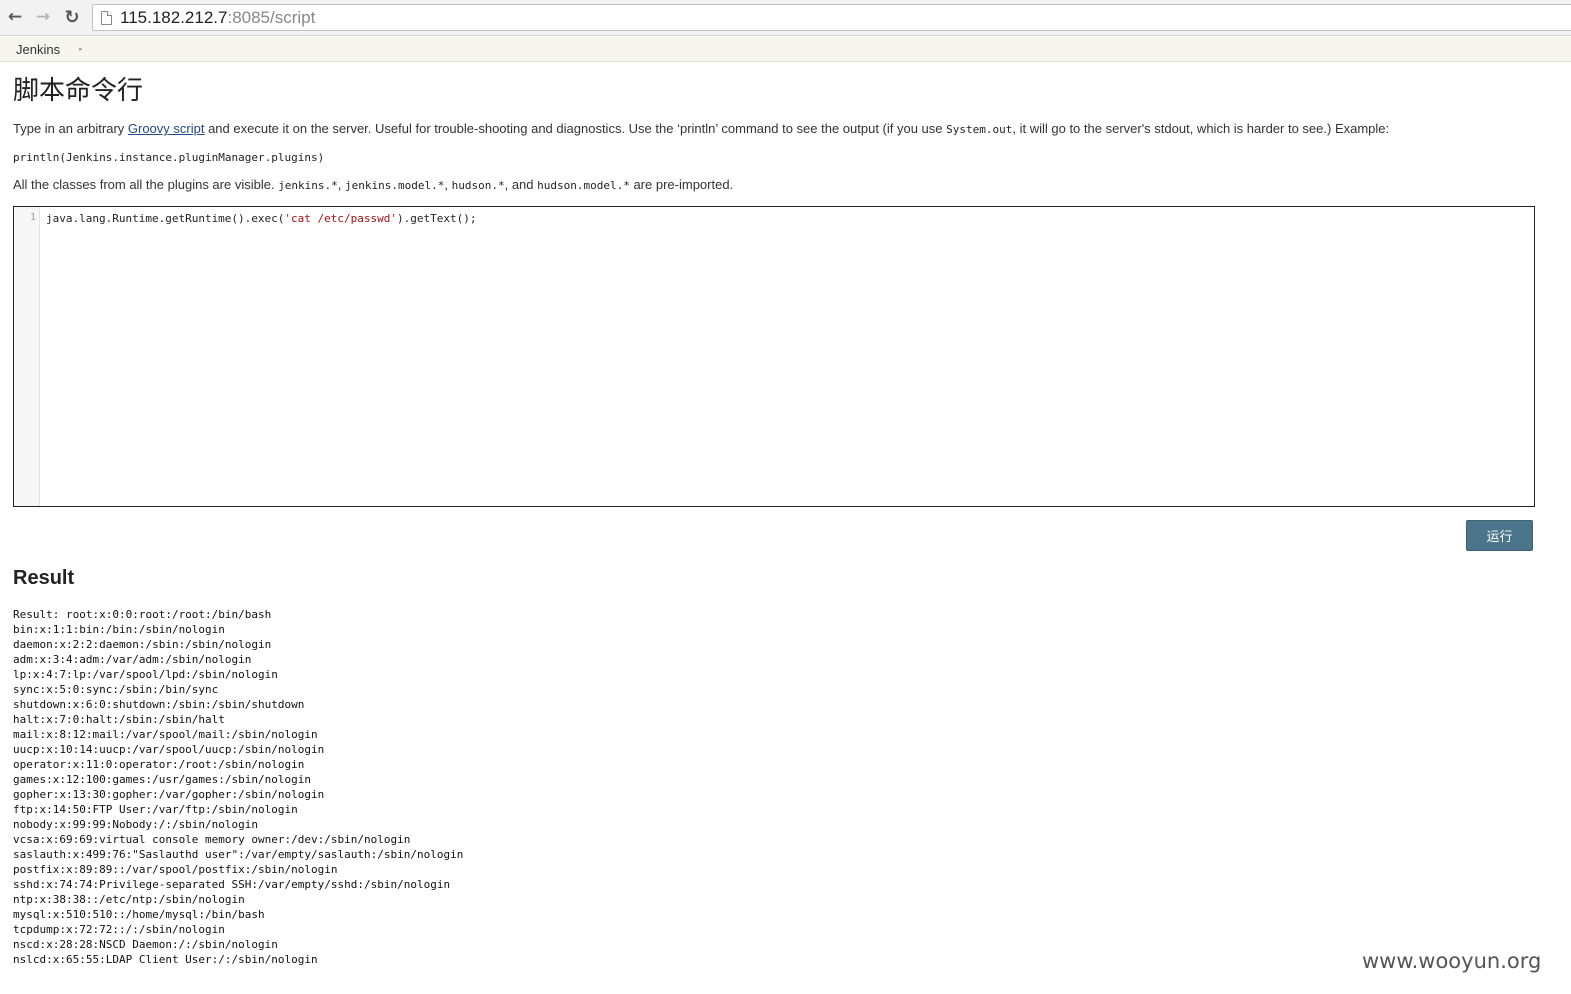 The height and width of the screenshot is (994, 1571). What do you see at coordinates (145, 674) in the screenshot?
I see `result-line: lp:x:4:7:lp:/var/spool/lpd:/sbin/nologin` at bounding box center [145, 674].